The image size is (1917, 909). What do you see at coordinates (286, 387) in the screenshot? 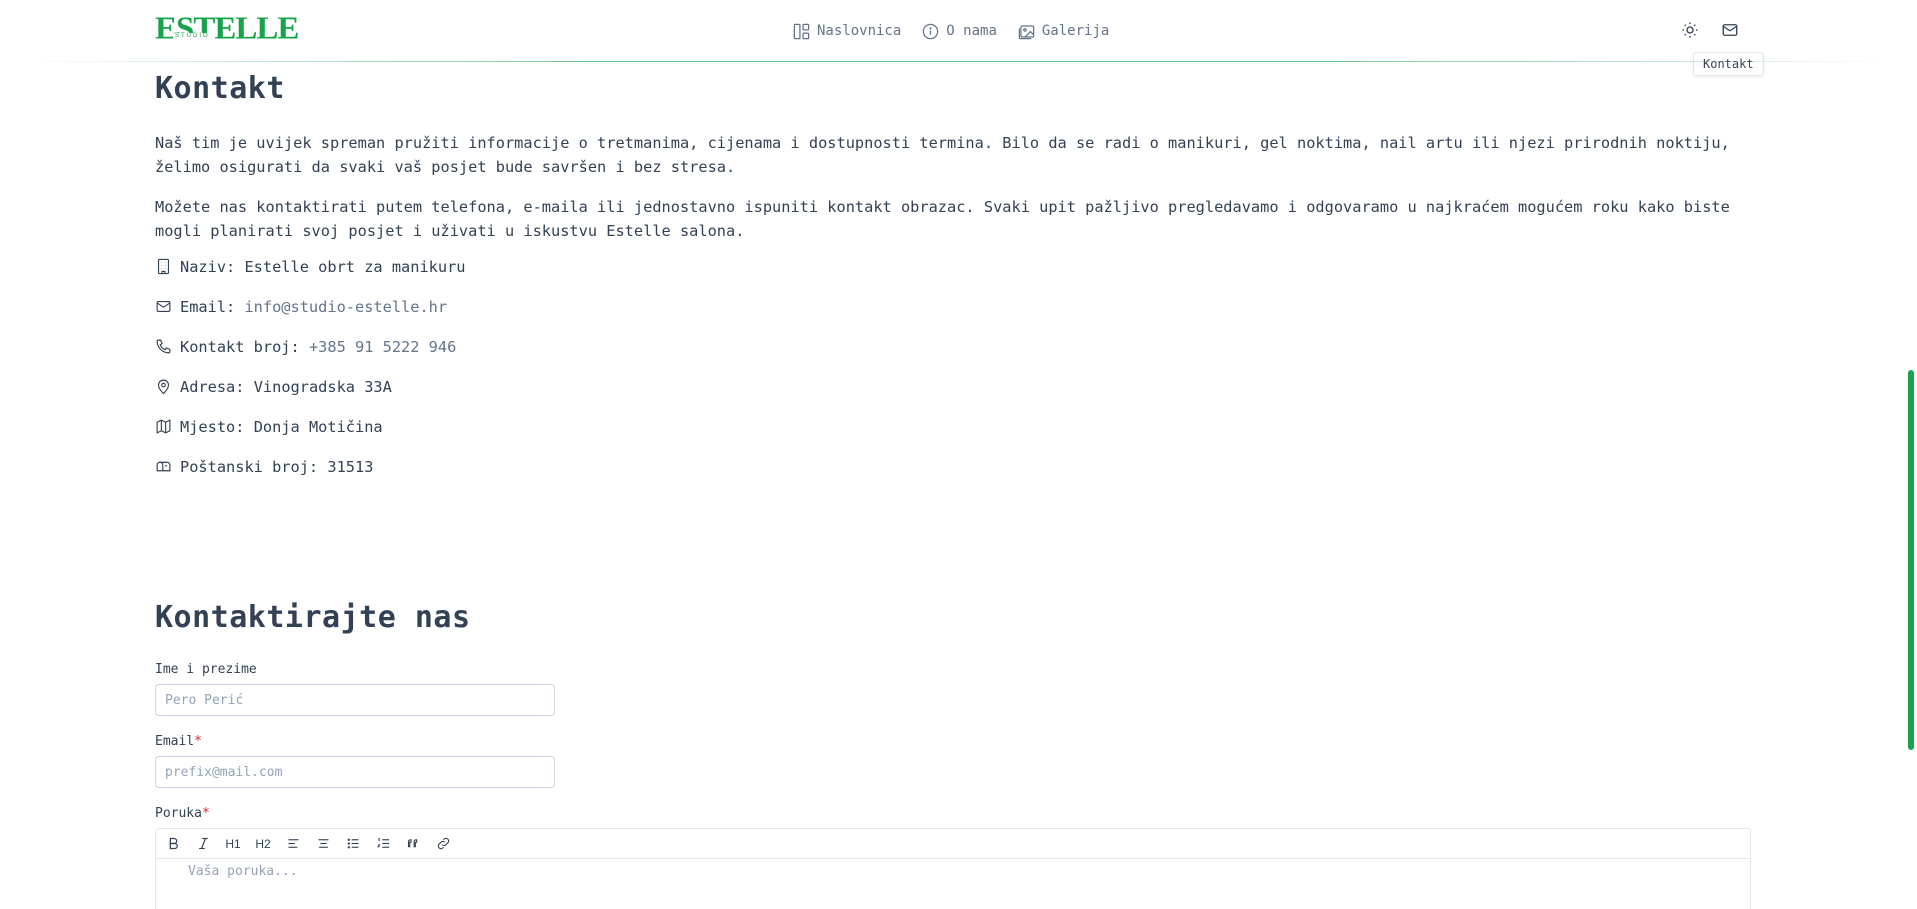
I see `info-text: Adresa: Vinogradska 33A` at bounding box center [286, 387].